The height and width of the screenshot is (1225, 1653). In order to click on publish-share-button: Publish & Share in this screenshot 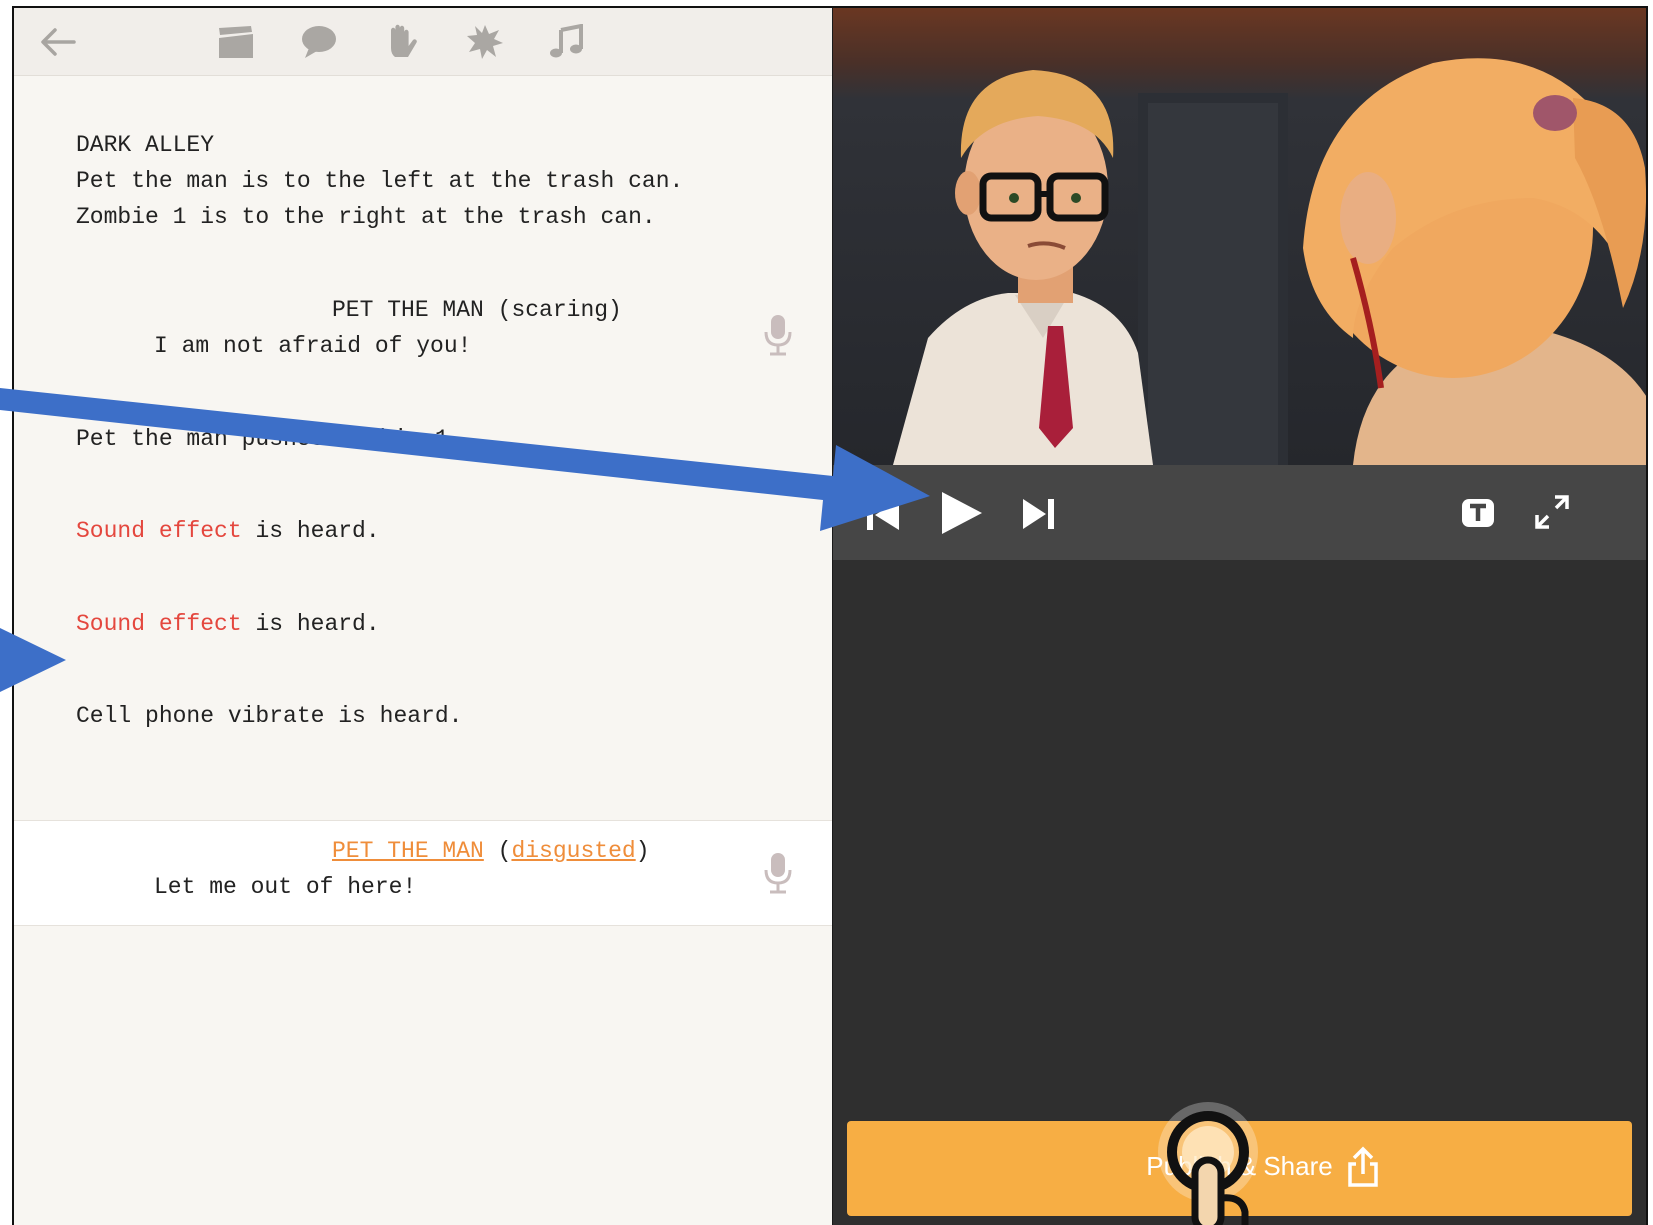, I will do `click(1239, 1168)`.